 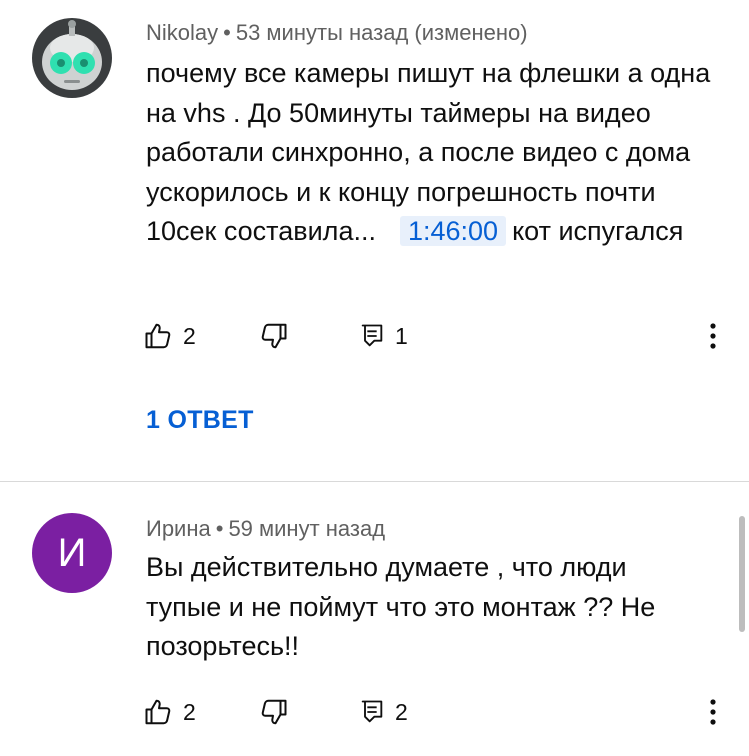 I want to click on comment-time: 59 минут назад, so click(x=307, y=528).